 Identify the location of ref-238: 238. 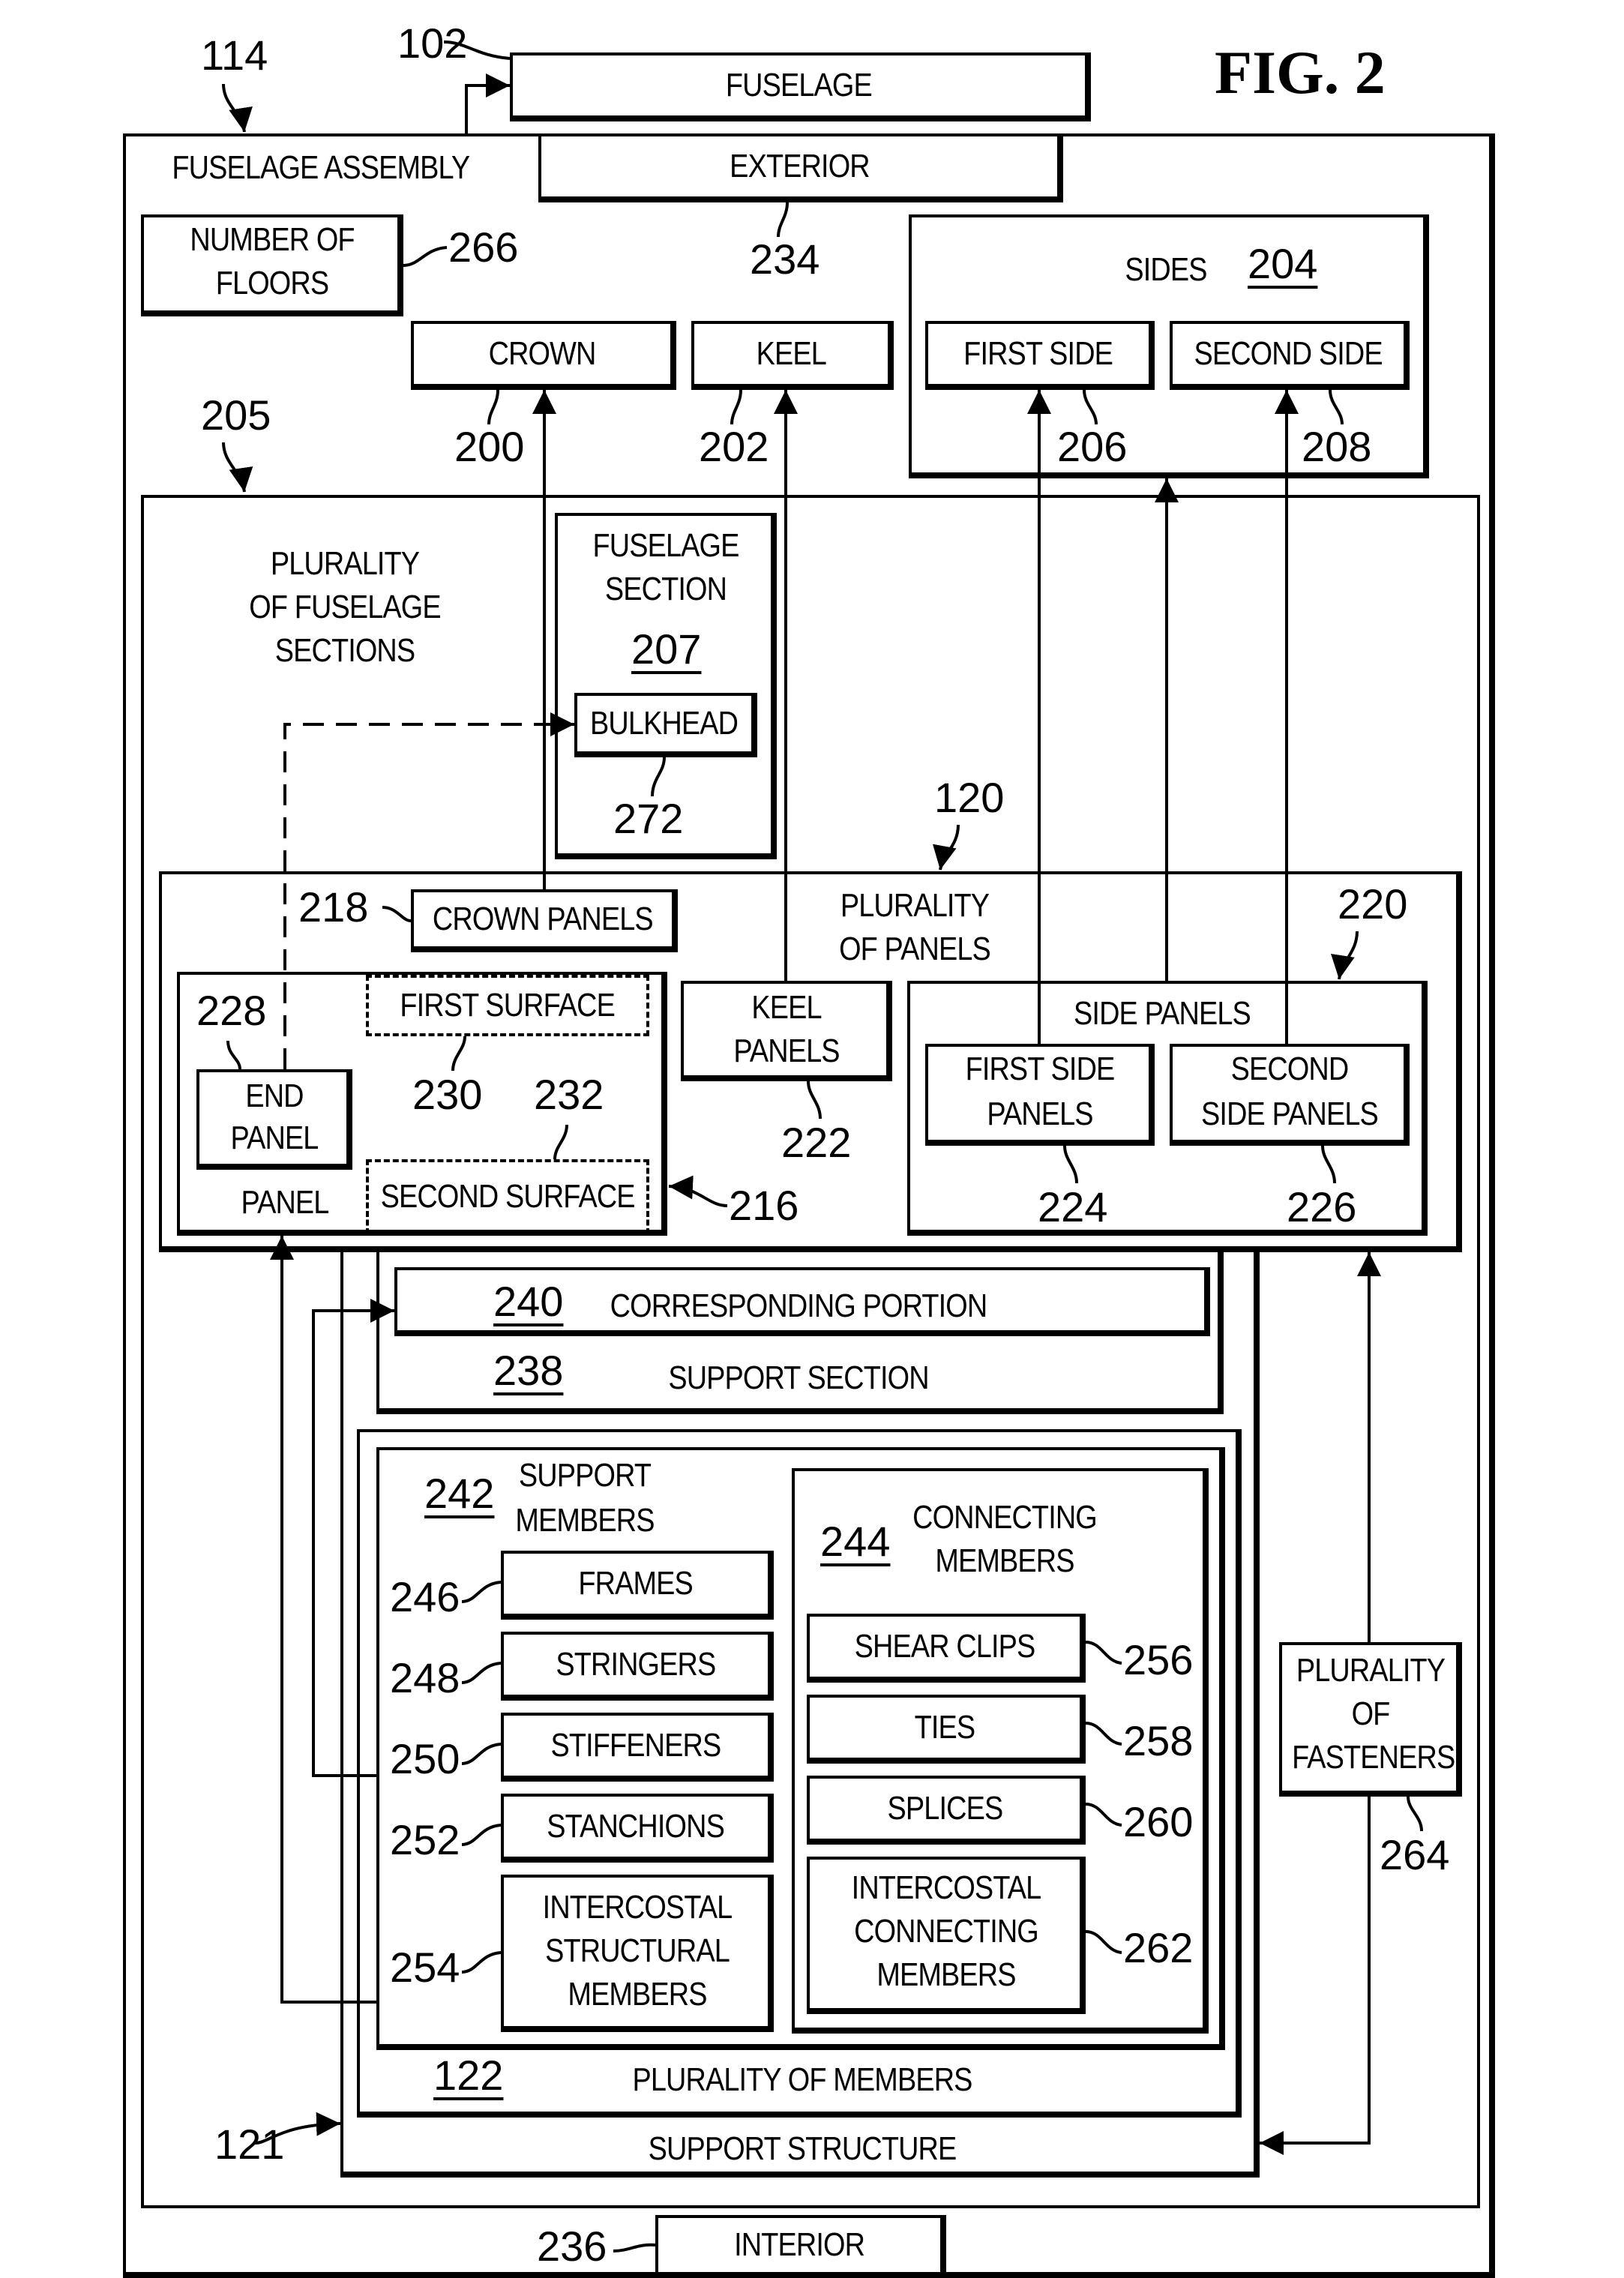
(528, 1370).